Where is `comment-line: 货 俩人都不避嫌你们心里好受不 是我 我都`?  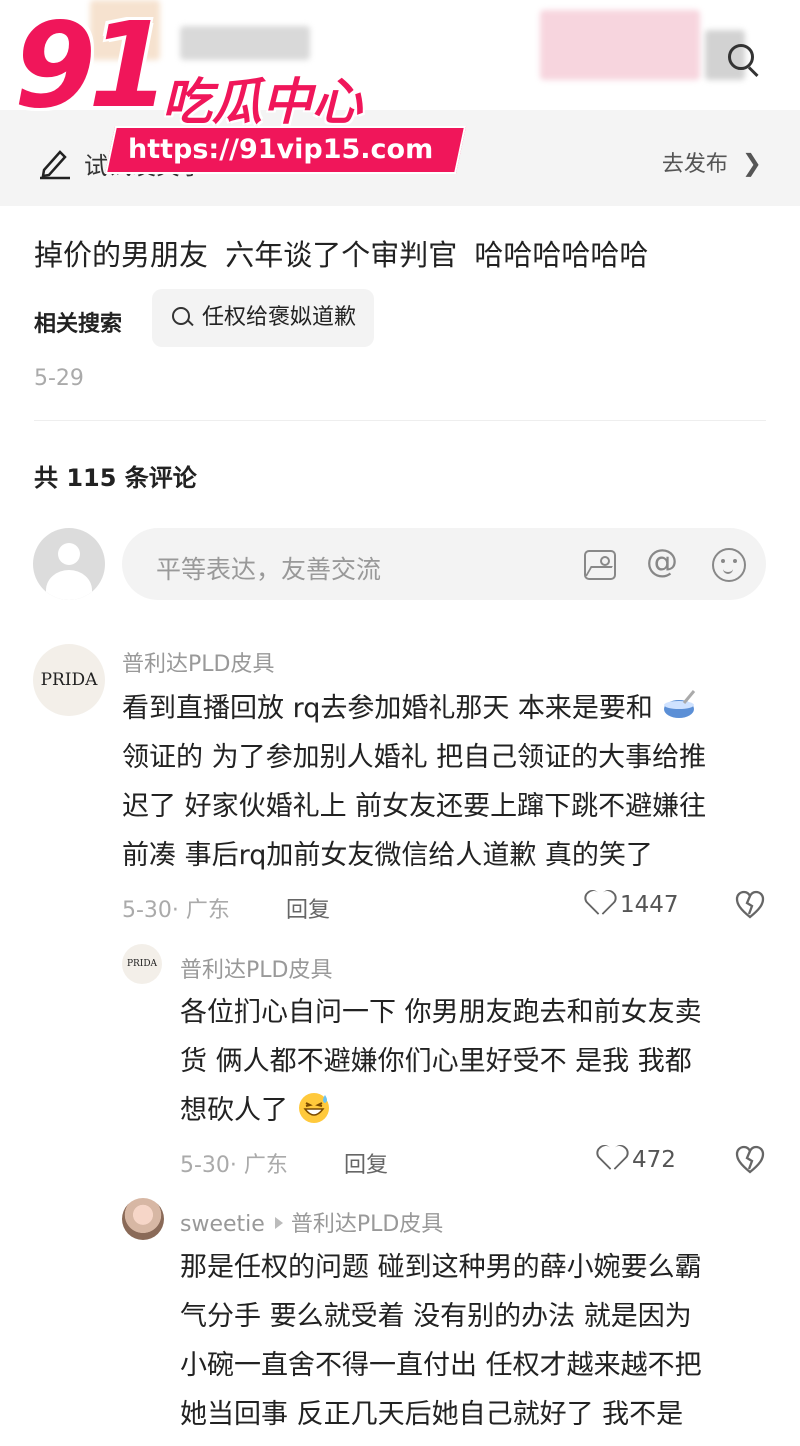
comment-line: 货 俩人都不避嫌你们心里好受不 是我 我都 is located at coordinates (436, 1061).